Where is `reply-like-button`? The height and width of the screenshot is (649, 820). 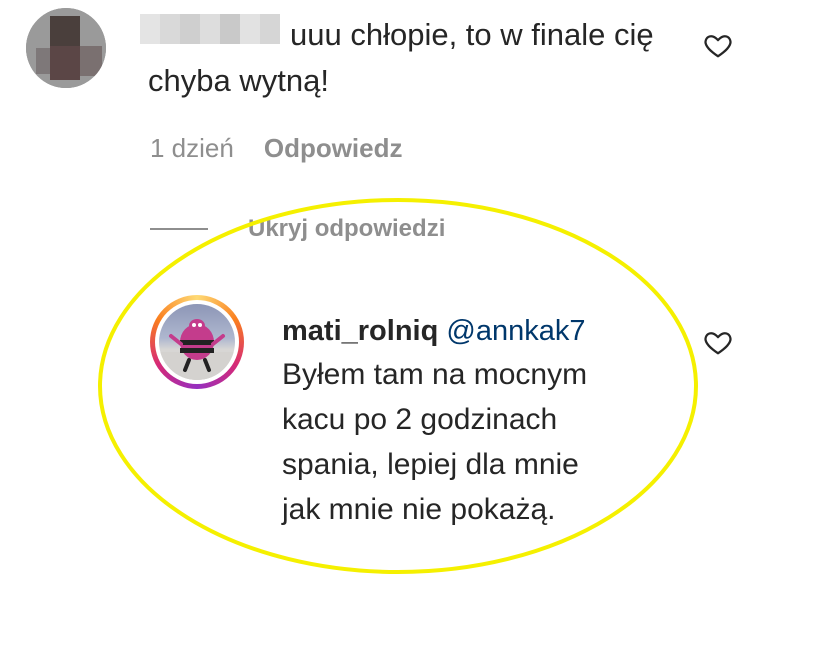
reply-like-button is located at coordinates (718, 342).